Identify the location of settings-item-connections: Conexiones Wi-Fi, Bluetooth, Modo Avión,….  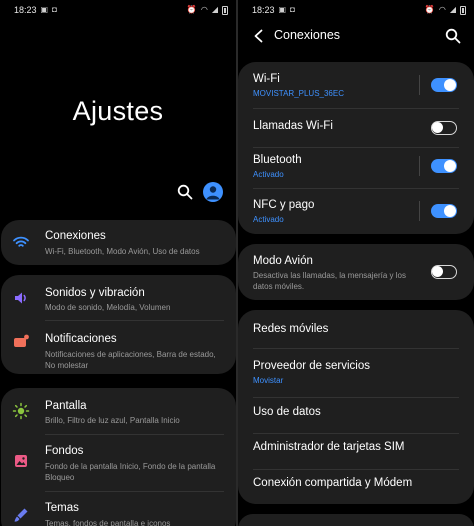
(118, 242).